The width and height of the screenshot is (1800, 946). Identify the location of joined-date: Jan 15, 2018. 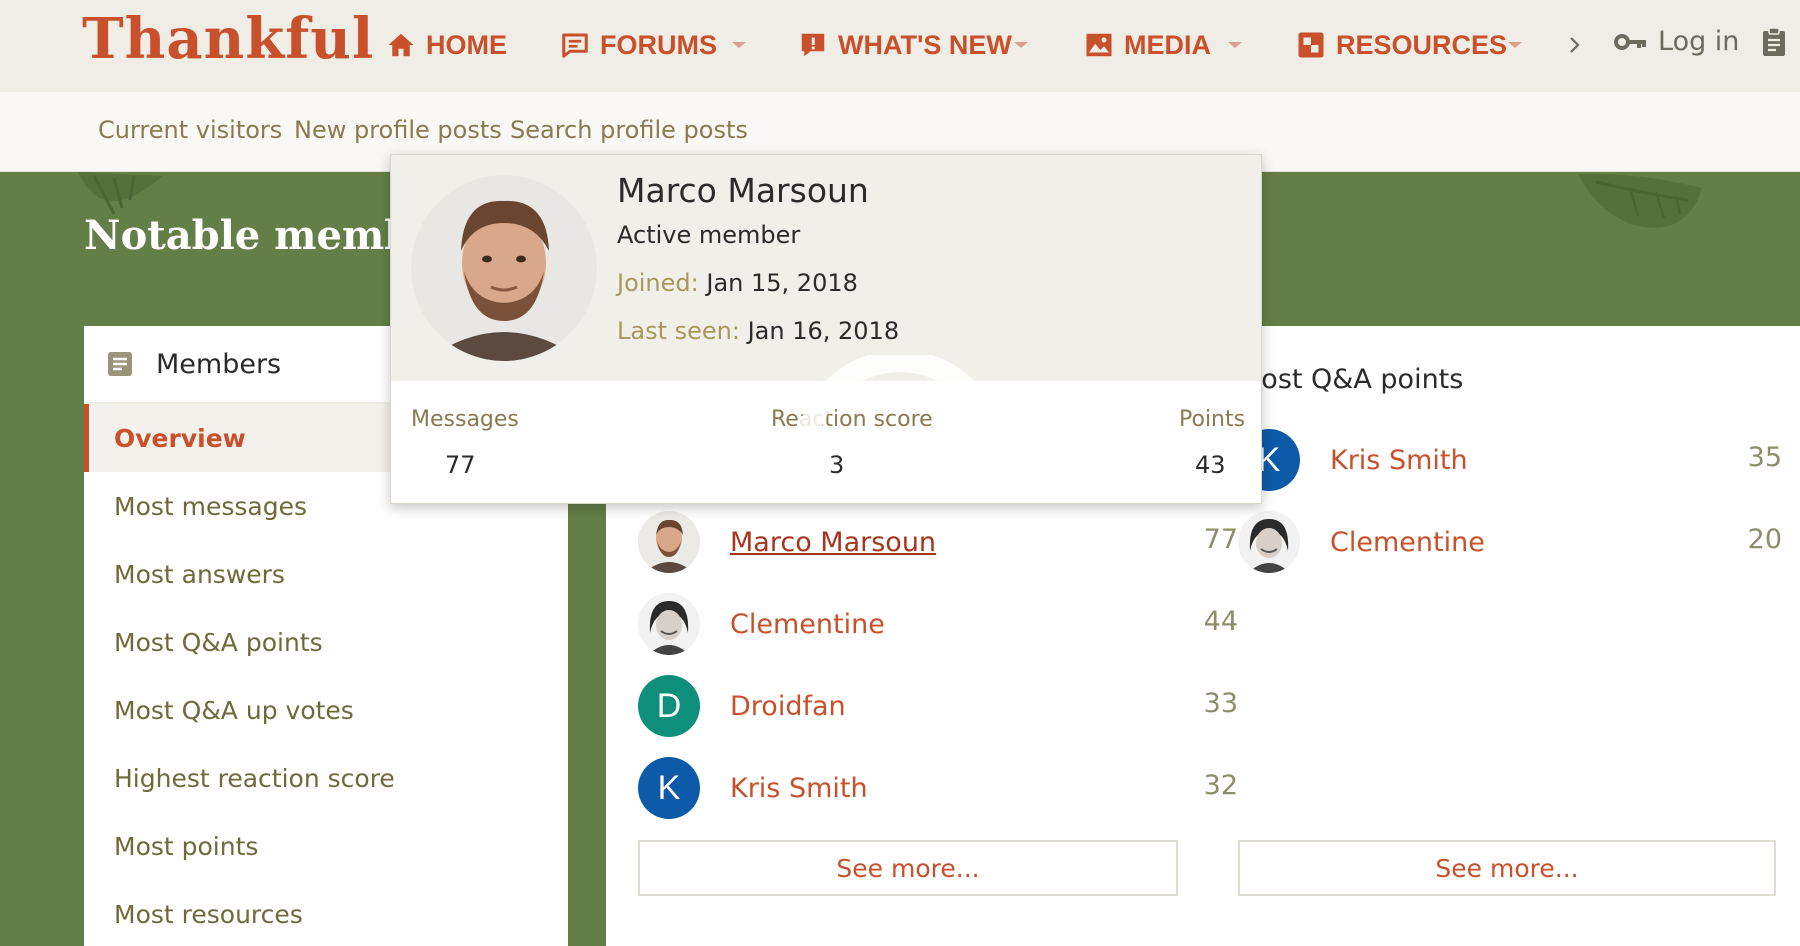
(782, 283).